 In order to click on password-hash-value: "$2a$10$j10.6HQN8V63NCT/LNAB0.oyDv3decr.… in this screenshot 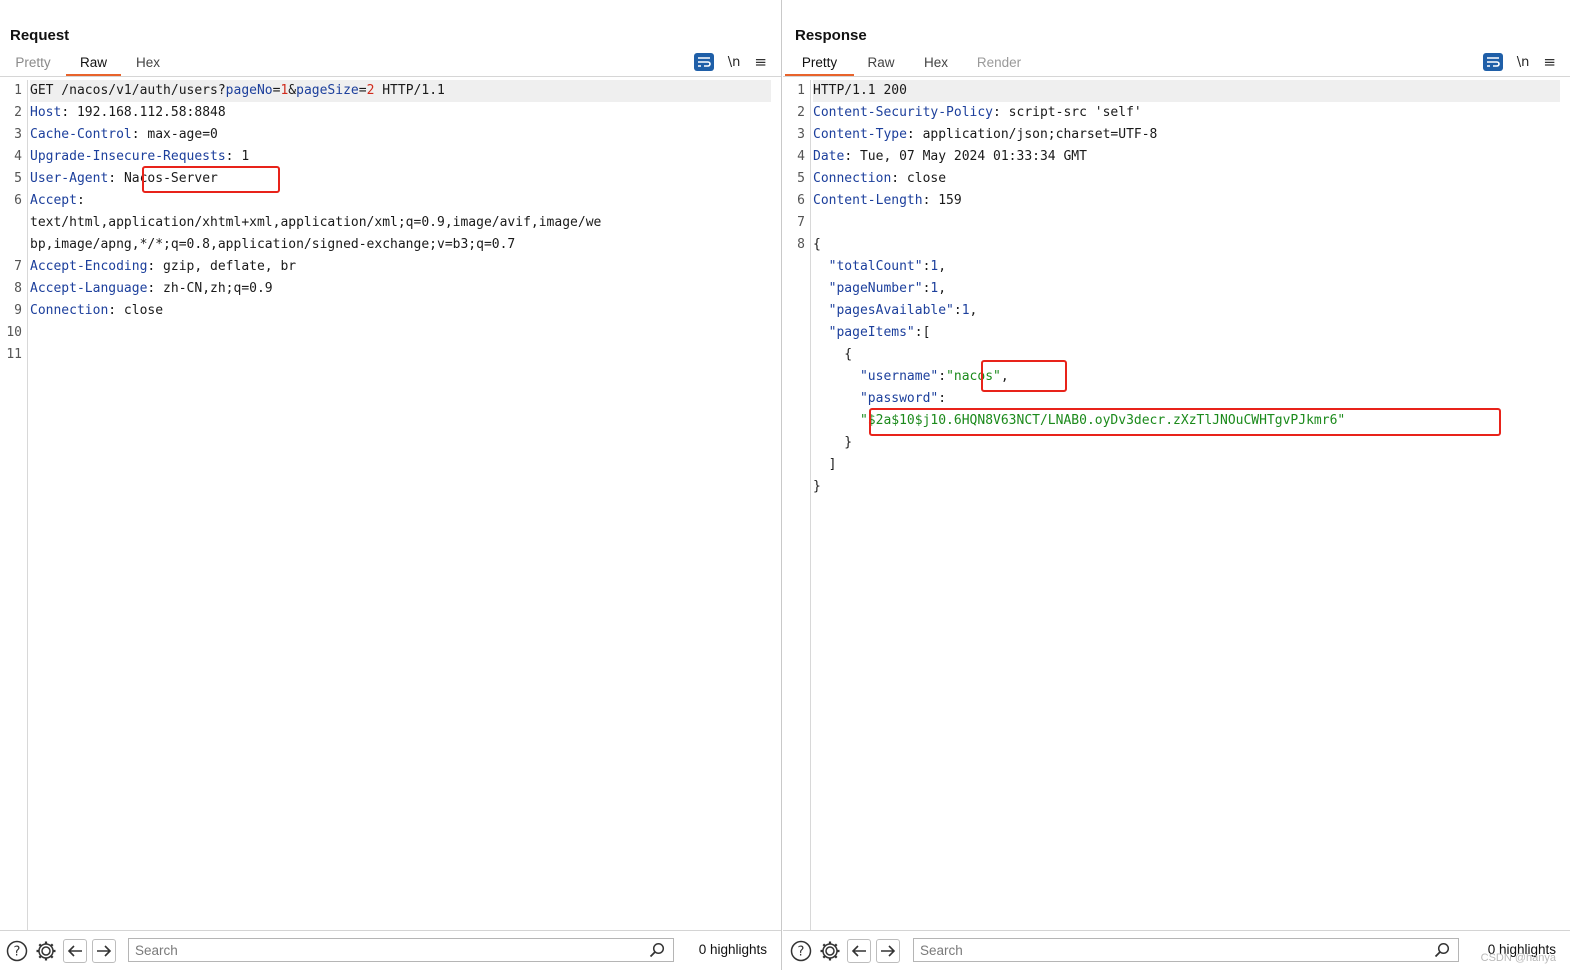, I will do `click(1102, 420)`.